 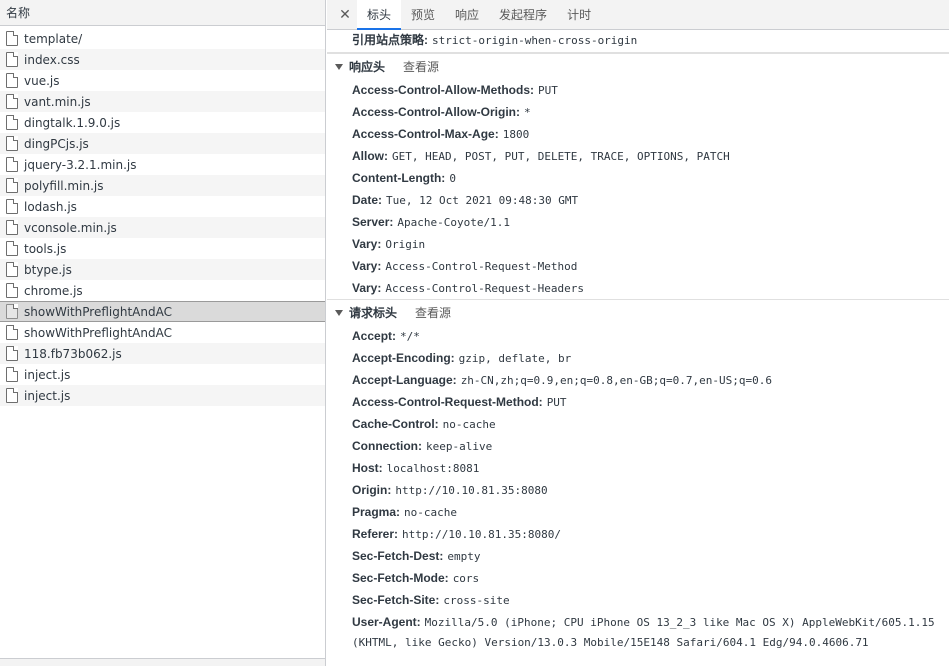 What do you see at coordinates (423, 14) in the screenshot?
I see `tab-preview: 预览` at bounding box center [423, 14].